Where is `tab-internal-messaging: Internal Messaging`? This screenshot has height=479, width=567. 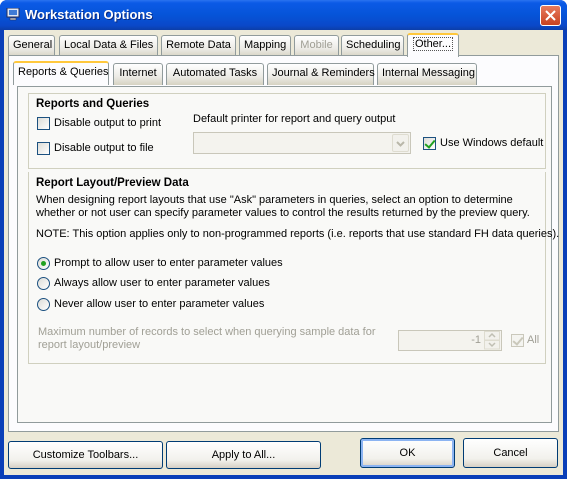 tab-internal-messaging: Internal Messaging is located at coordinates (427, 74).